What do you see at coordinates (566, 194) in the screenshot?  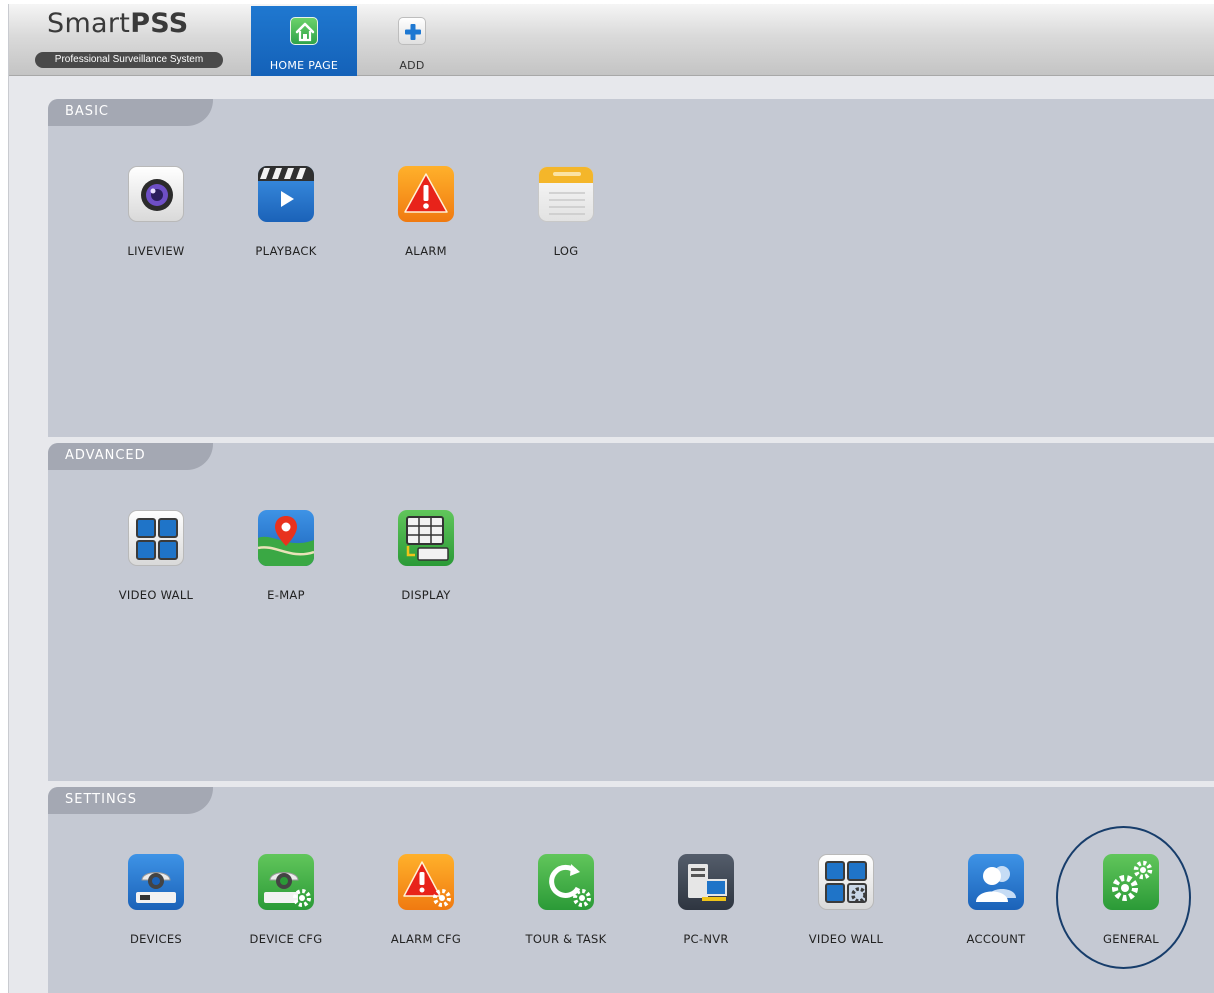 I see `notepad-icon` at bounding box center [566, 194].